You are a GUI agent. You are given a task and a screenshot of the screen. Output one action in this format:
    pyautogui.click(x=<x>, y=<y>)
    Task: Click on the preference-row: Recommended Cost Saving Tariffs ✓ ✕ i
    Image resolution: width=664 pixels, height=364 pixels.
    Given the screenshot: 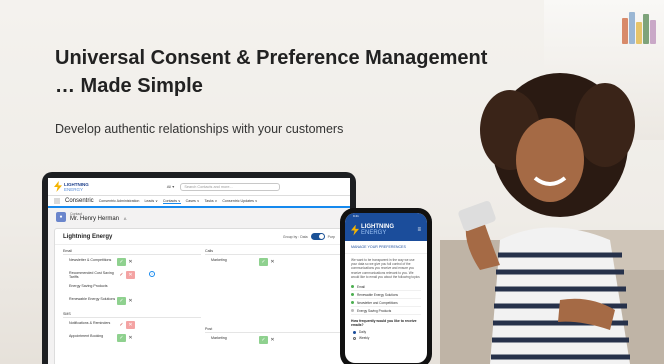 What is the action you would take?
    pyautogui.click(x=132, y=276)
    